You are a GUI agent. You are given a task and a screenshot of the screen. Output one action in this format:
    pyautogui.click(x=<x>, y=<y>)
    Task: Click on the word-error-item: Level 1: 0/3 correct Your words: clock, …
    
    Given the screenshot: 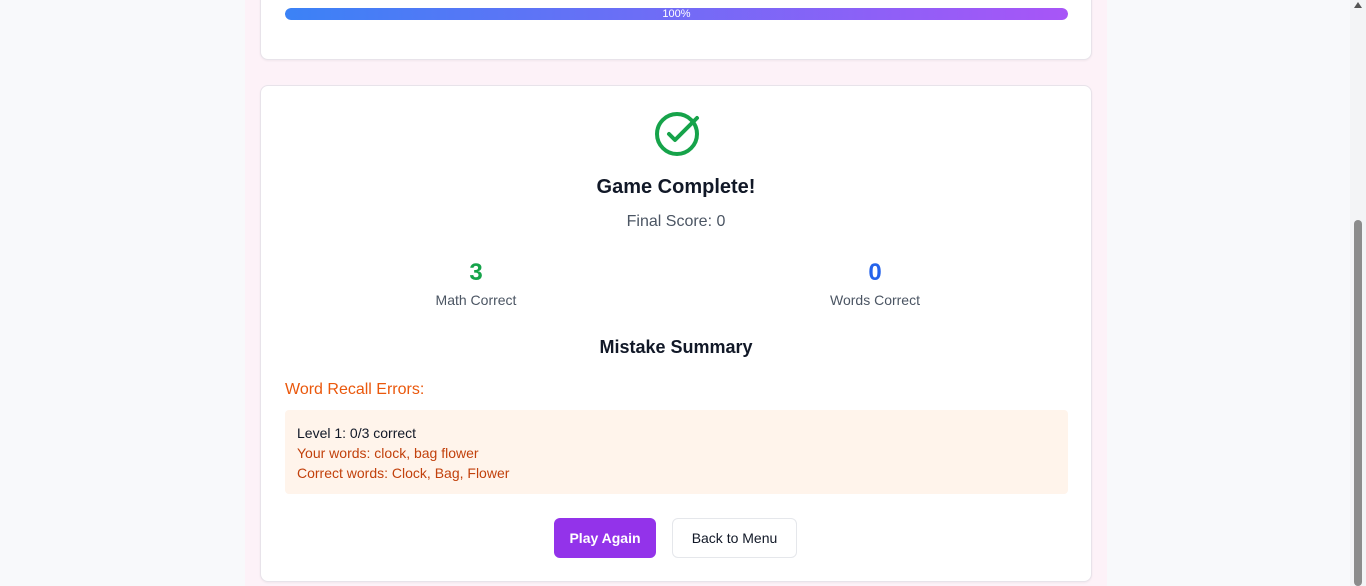 What is the action you would take?
    pyautogui.click(x=676, y=452)
    